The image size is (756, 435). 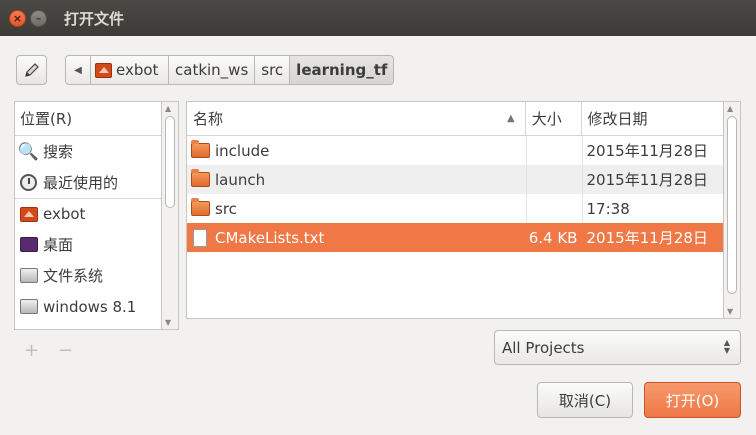 What do you see at coordinates (208, 119) in the screenshot?
I see `column-label: 名称` at bounding box center [208, 119].